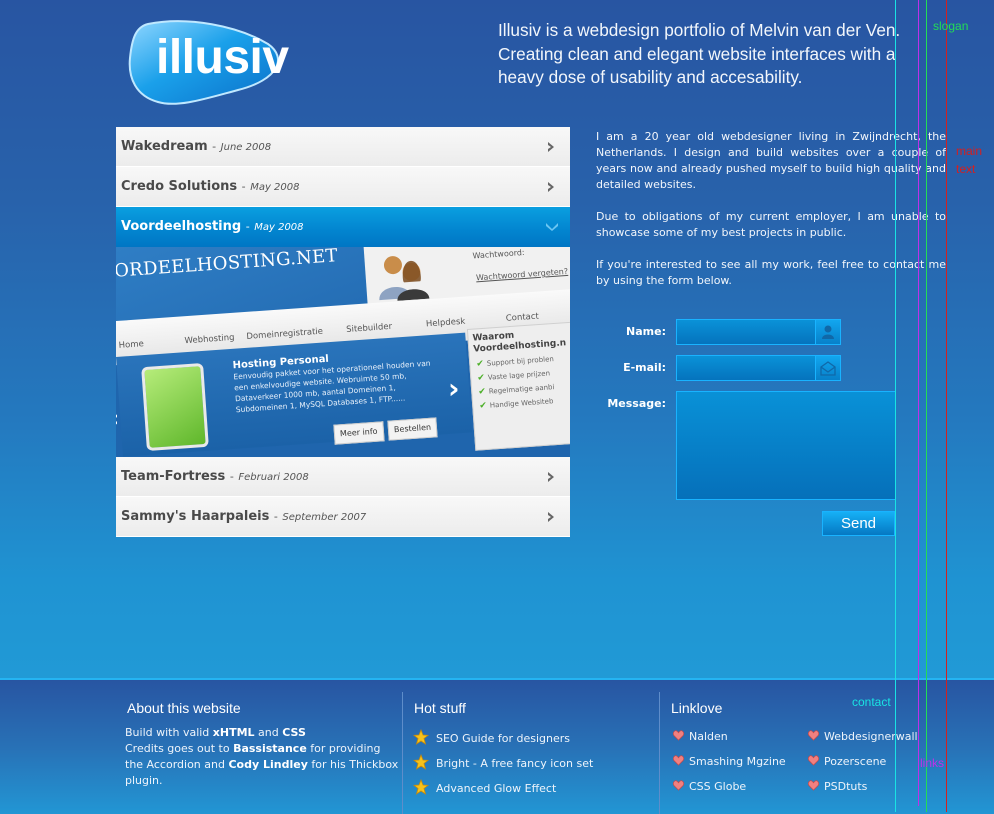 The height and width of the screenshot is (814, 994). Describe the element at coordinates (709, 786) in the screenshot. I see `link-css-globe: CSS Globe` at that location.